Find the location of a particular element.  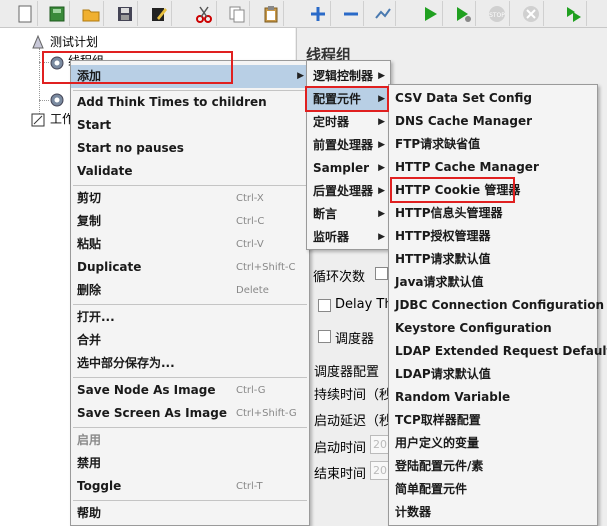

toggle-icon is located at coordinates (383, 13).